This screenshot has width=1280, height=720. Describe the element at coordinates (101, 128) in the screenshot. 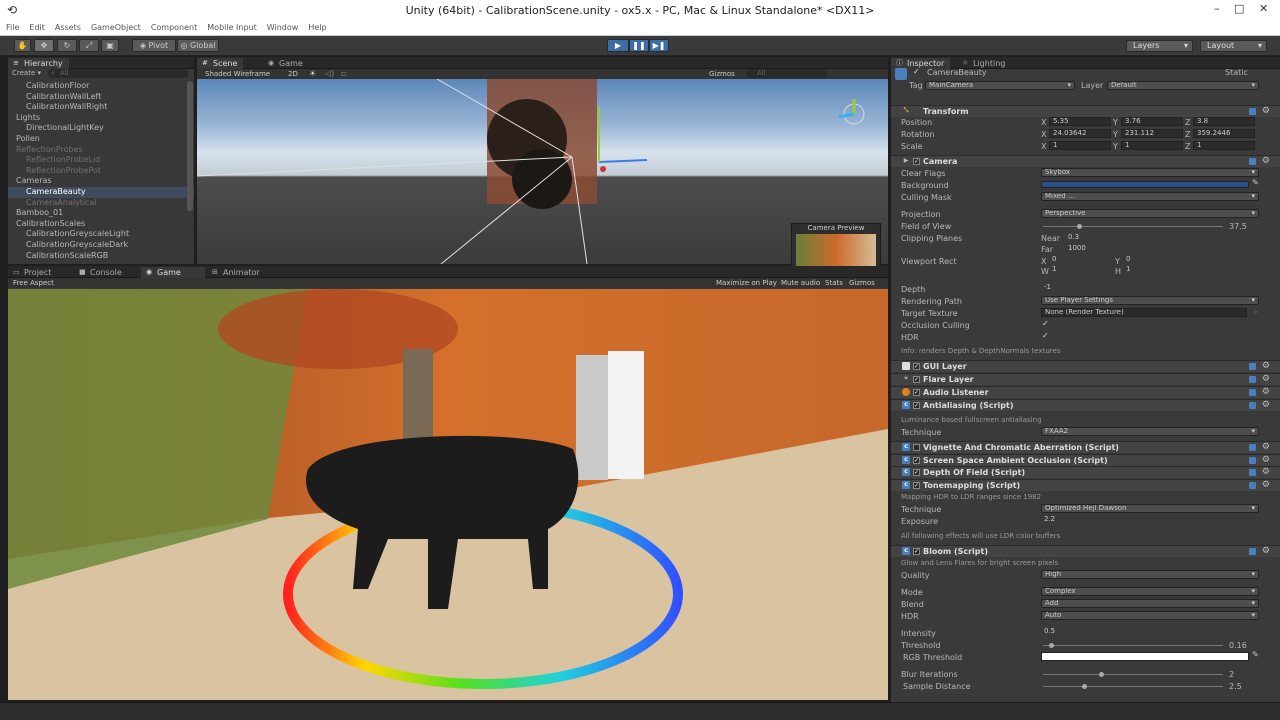

I see `hierarchy-item: DirectionalLightKey` at that location.